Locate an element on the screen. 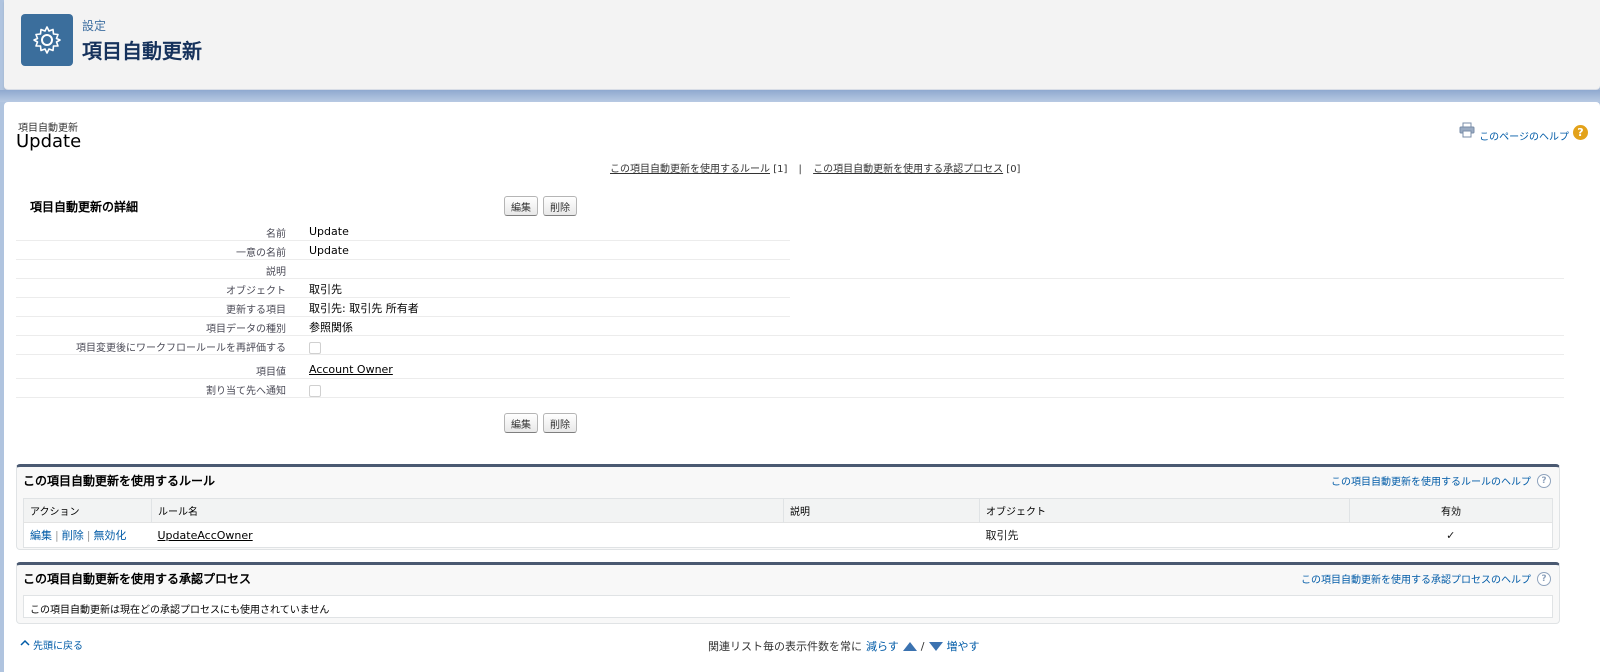 The image size is (1600, 672). background-band is located at coordinates (800, 96).